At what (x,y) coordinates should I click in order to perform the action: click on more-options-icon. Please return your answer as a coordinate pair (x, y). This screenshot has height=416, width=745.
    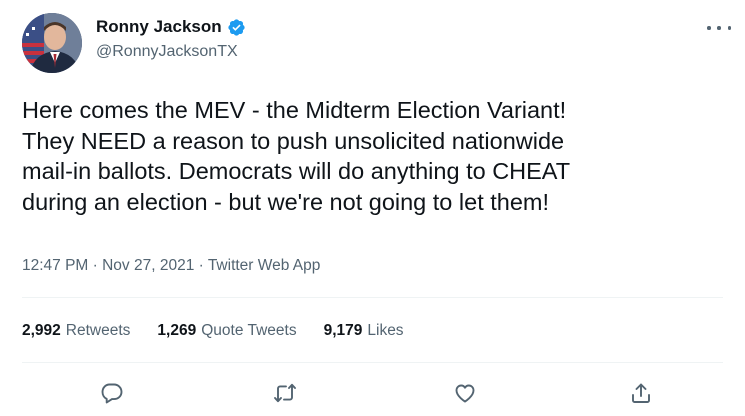
    Looking at the image, I should click on (719, 28).